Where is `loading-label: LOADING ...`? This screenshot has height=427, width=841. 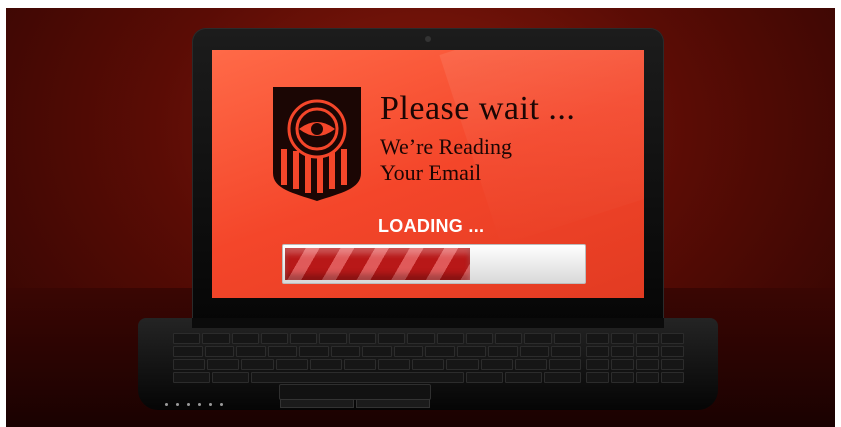 loading-label: LOADING ... is located at coordinates (431, 226).